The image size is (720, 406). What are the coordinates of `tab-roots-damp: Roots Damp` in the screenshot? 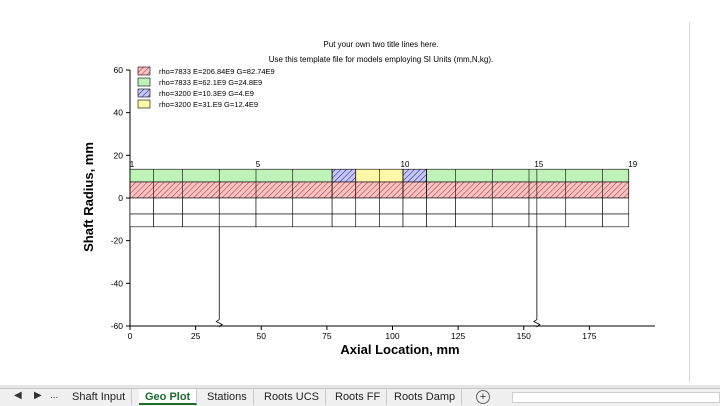 It's located at (425, 397).